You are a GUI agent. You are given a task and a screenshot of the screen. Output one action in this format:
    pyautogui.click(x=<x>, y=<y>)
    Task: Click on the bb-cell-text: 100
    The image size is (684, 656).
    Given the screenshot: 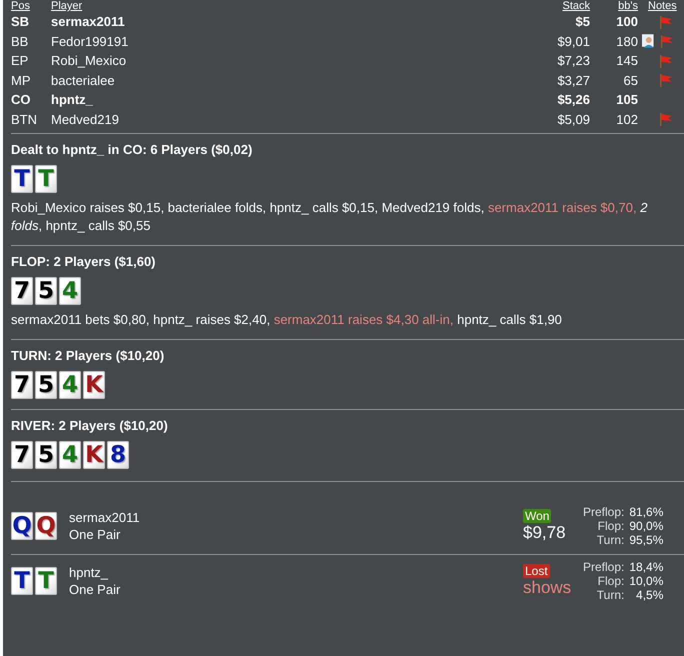 What is the action you would take?
    pyautogui.click(x=626, y=22)
    